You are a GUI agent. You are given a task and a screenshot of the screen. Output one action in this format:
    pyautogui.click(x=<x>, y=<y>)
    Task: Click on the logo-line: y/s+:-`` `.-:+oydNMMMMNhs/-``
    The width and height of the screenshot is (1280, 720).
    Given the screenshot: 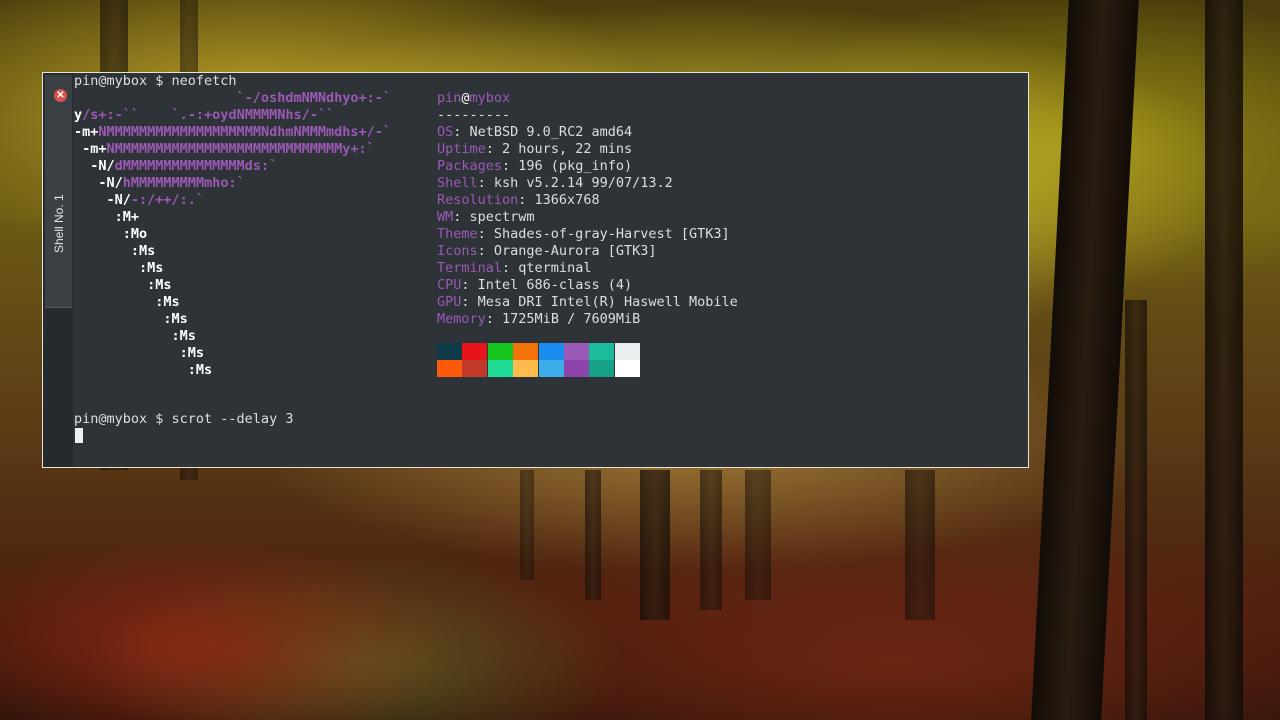 What is the action you would take?
    pyautogui.click(x=204, y=115)
    